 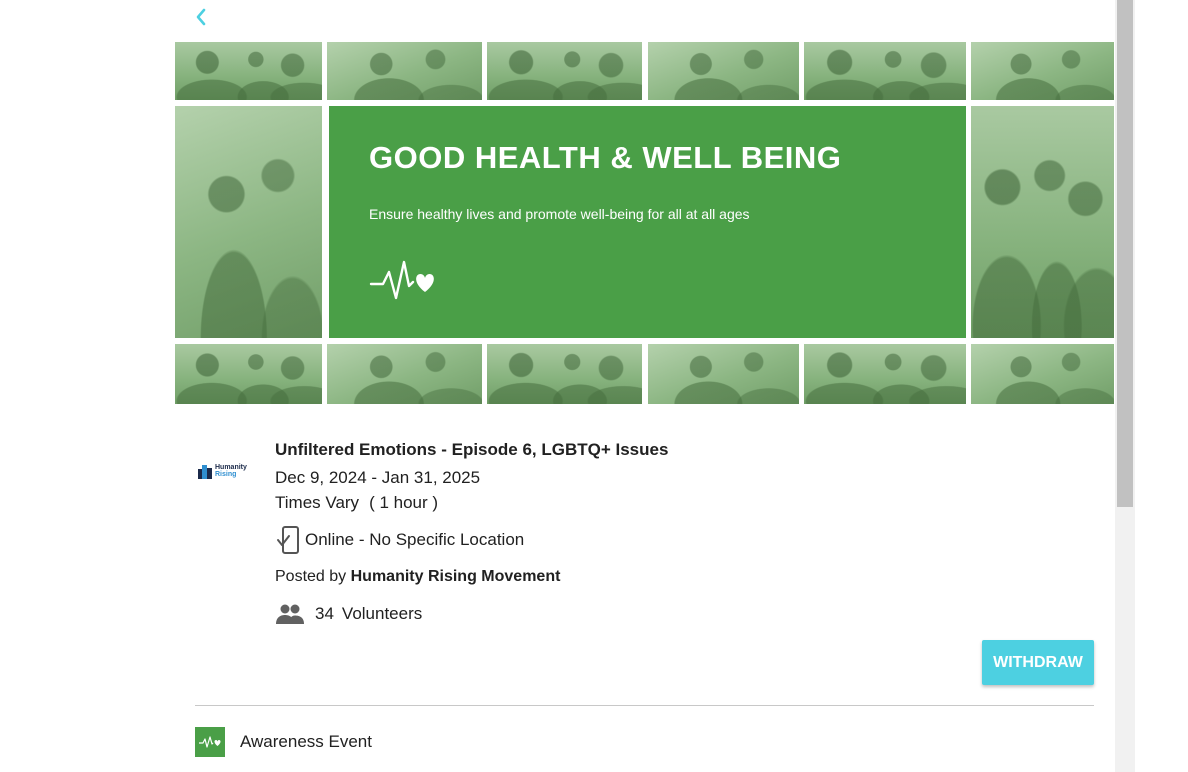 I want to click on logo-line-1: Humanity, so click(x=231, y=467).